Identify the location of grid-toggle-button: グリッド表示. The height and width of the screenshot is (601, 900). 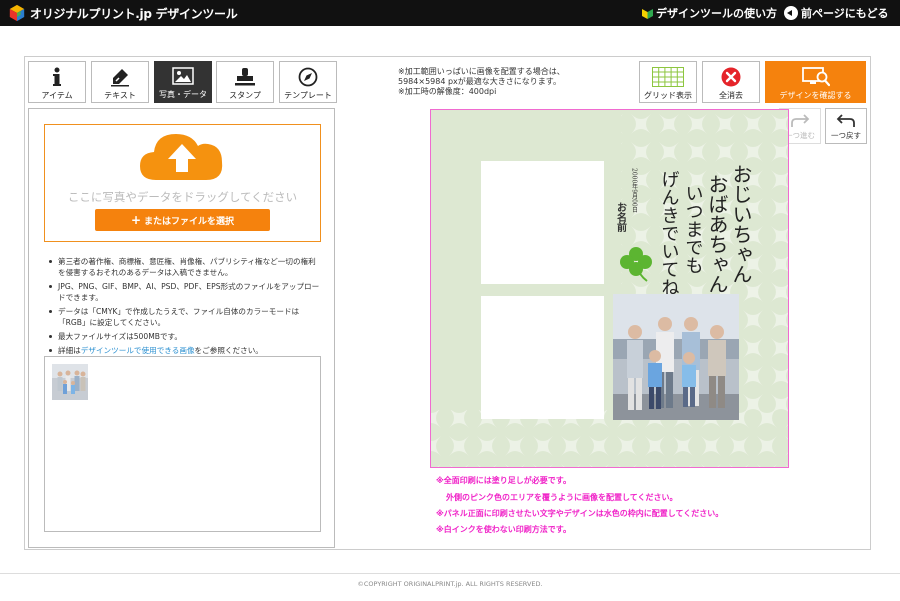
(668, 82).